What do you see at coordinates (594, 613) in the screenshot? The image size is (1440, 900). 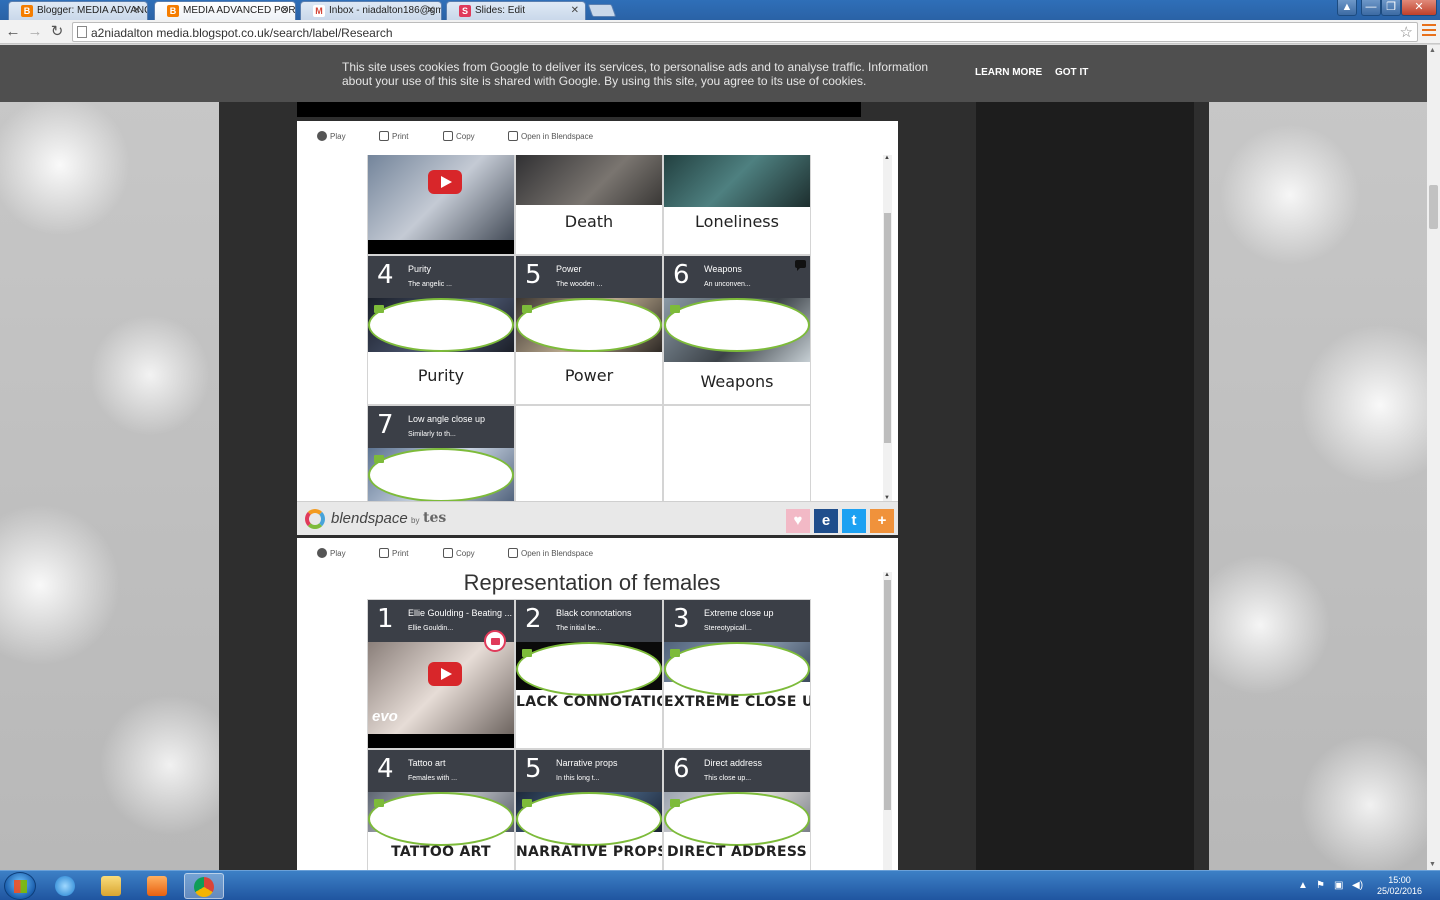 I see `tile-title: Black connotations` at bounding box center [594, 613].